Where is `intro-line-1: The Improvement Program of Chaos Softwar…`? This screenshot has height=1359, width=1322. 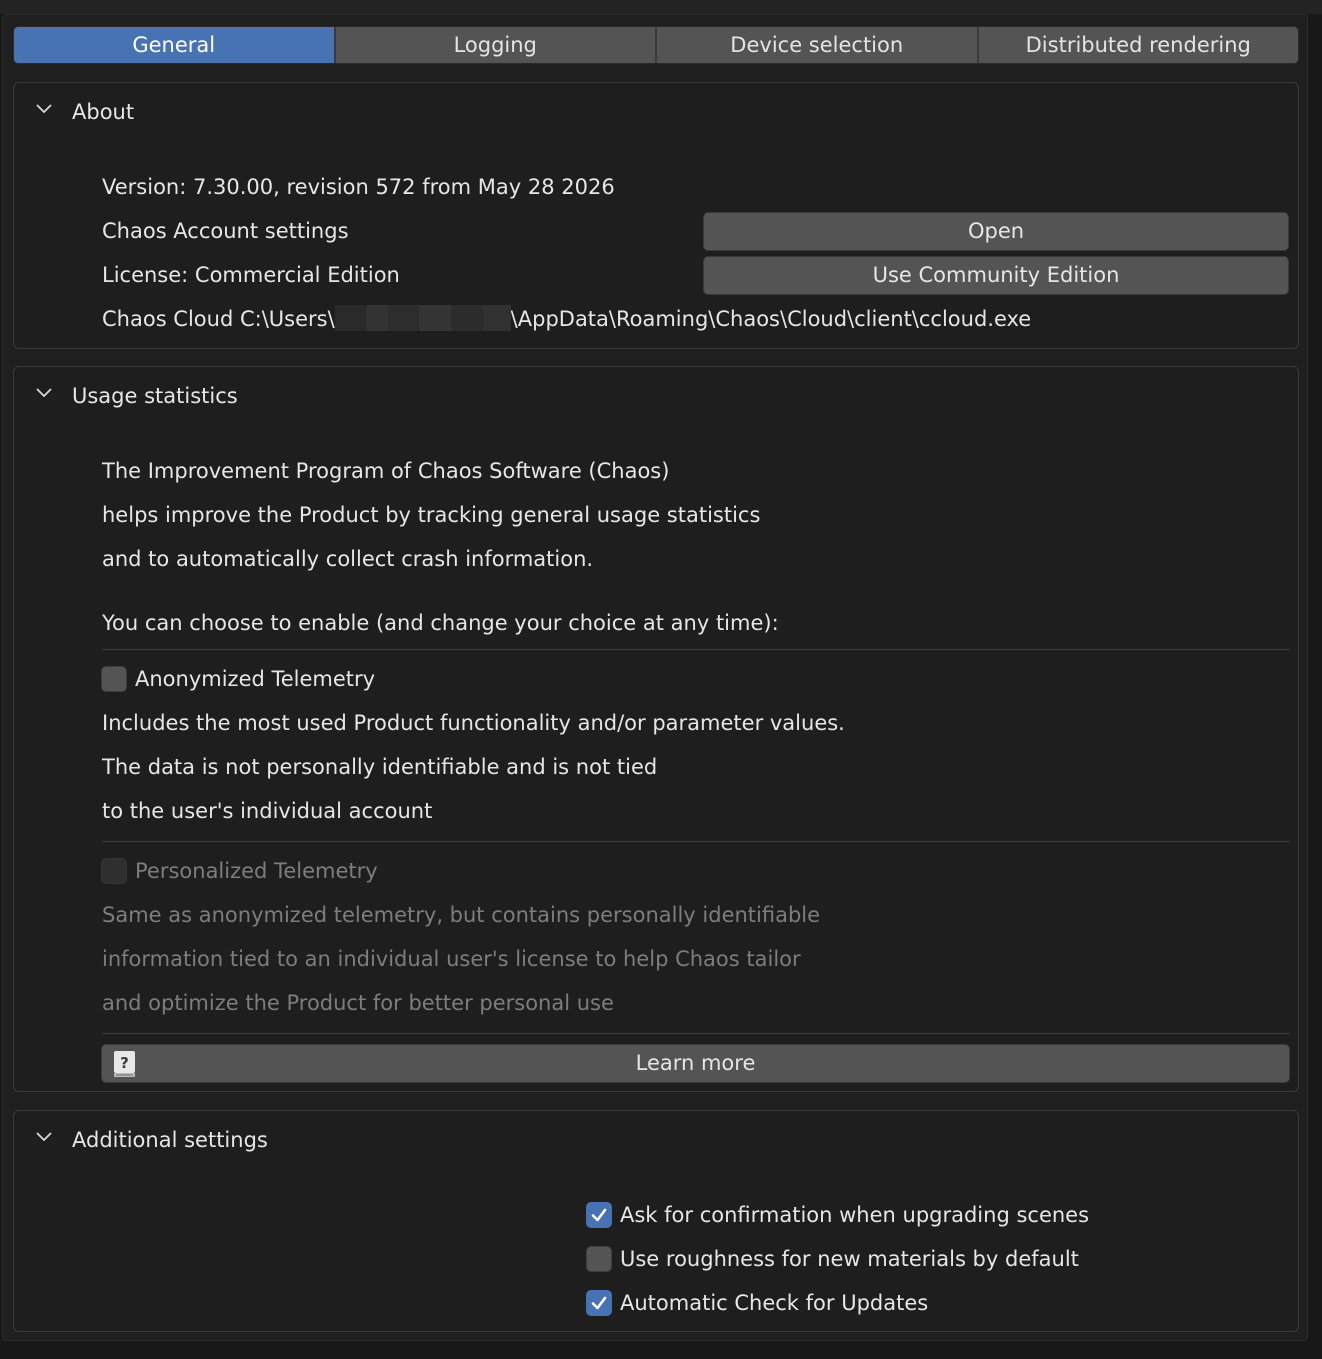
intro-line-1: The Improvement Program of Chaos Softwar… is located at coordinates (386, 471).